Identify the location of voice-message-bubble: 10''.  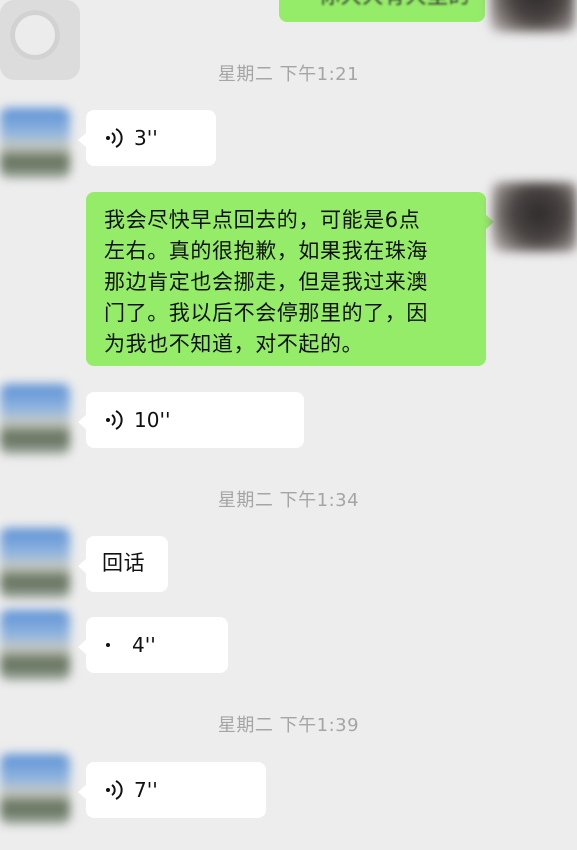
(191, 420).